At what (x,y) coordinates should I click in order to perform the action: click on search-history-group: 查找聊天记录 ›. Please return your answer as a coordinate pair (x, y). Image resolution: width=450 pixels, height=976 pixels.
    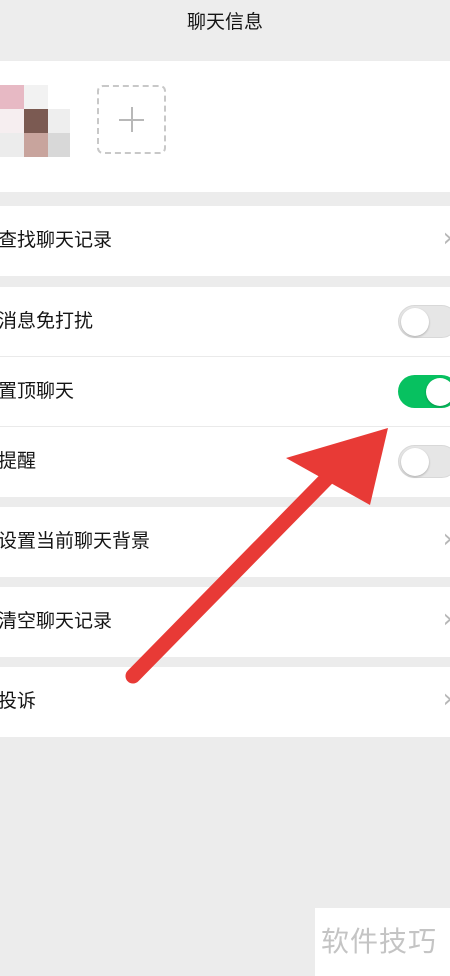
    Looking at the image, I should click on (225, 241).